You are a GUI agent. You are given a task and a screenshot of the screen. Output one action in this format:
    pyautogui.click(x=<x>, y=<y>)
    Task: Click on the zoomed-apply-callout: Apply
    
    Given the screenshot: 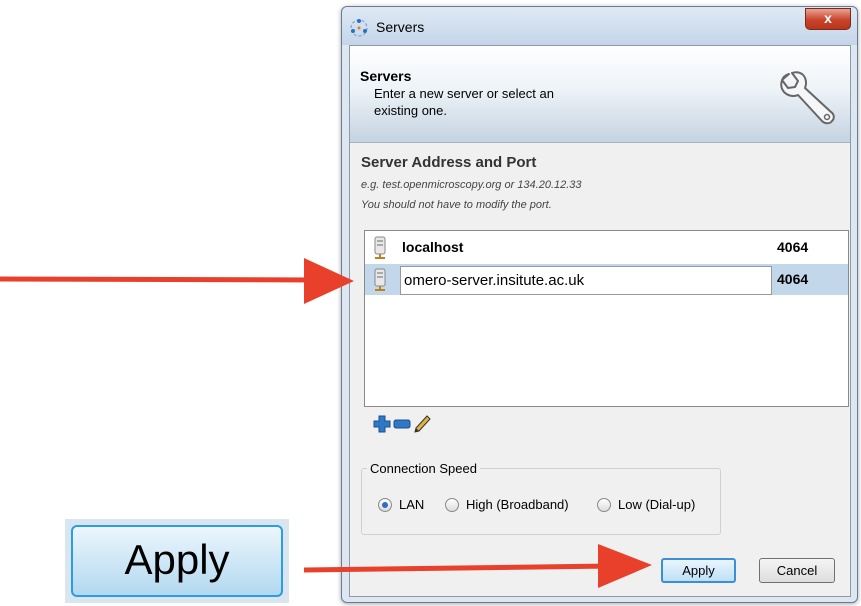 What is the action you would take?
    pyautogui.click(x=177, y=561)
    